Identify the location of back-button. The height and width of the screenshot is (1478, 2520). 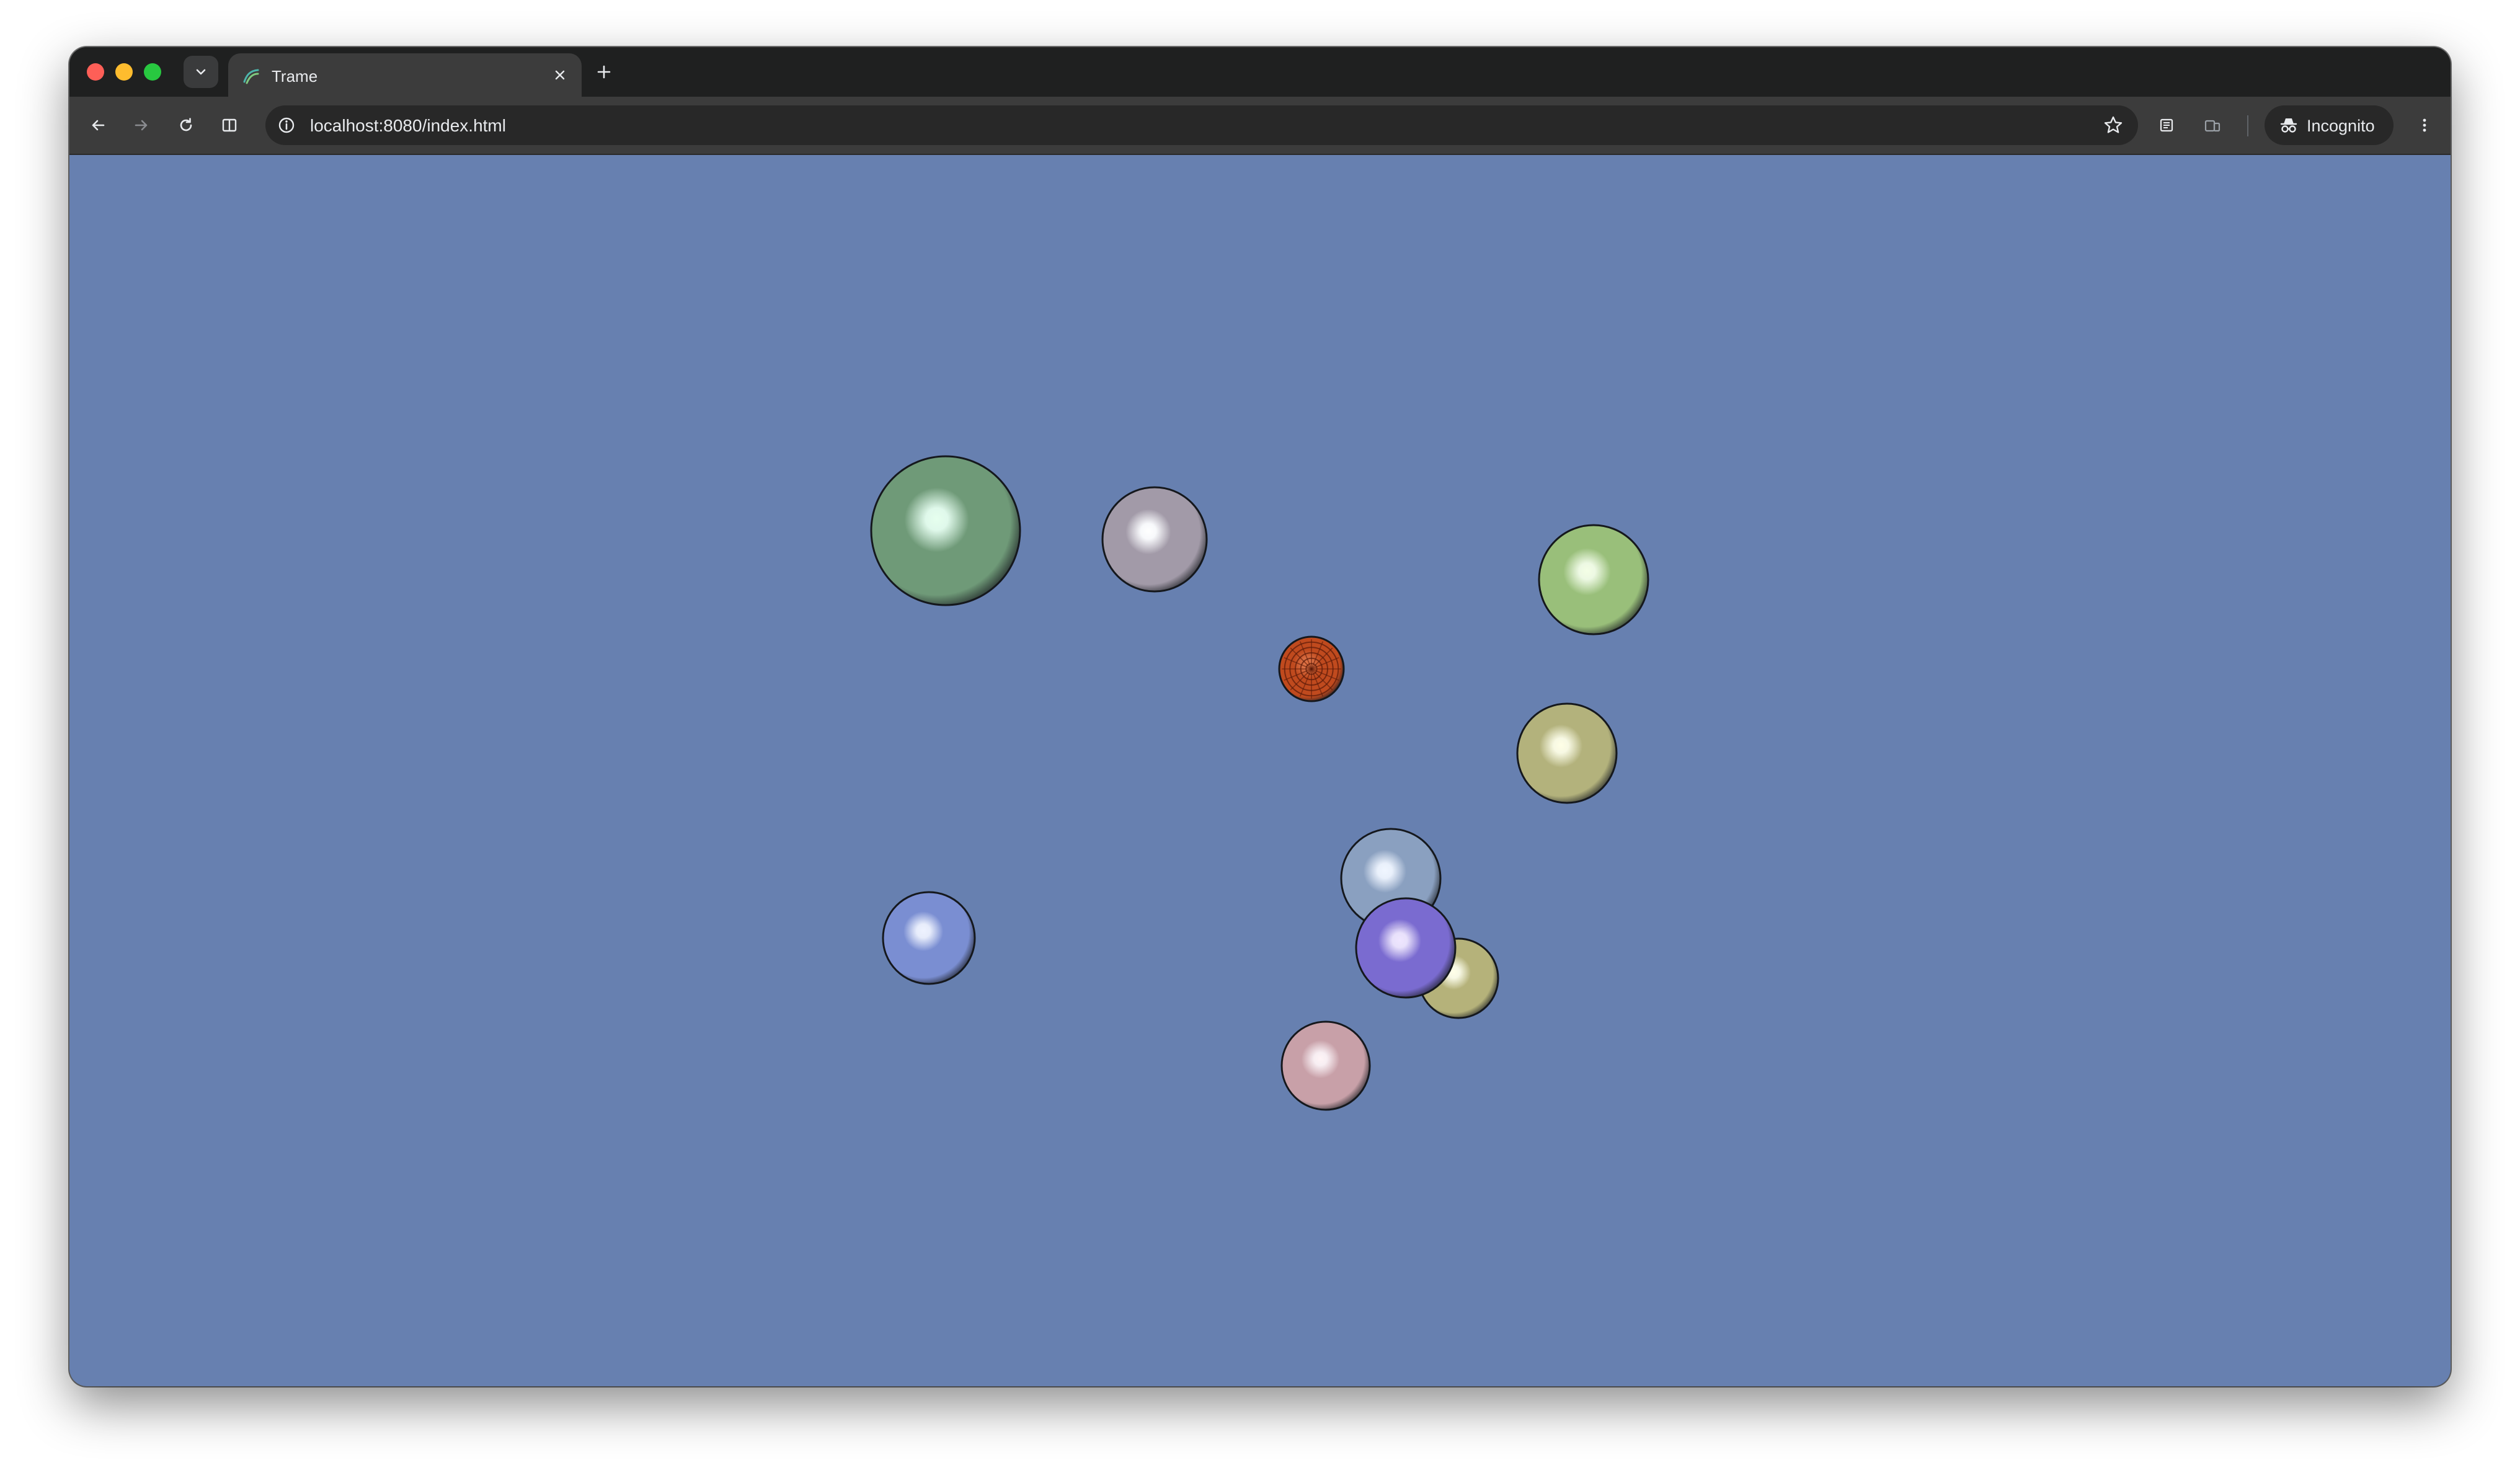
(98, 125).